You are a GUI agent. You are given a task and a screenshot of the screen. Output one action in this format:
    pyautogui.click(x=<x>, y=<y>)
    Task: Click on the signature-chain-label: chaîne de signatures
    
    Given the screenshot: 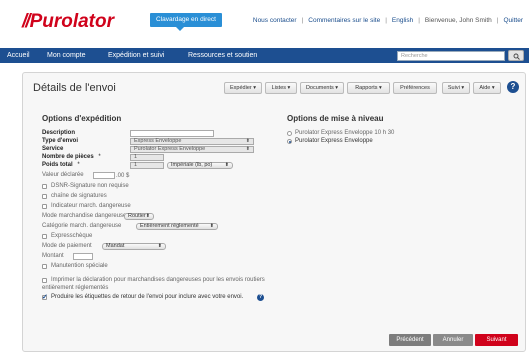 What is the action you would take?
    pyautogui.click(x=79, y=196)
    